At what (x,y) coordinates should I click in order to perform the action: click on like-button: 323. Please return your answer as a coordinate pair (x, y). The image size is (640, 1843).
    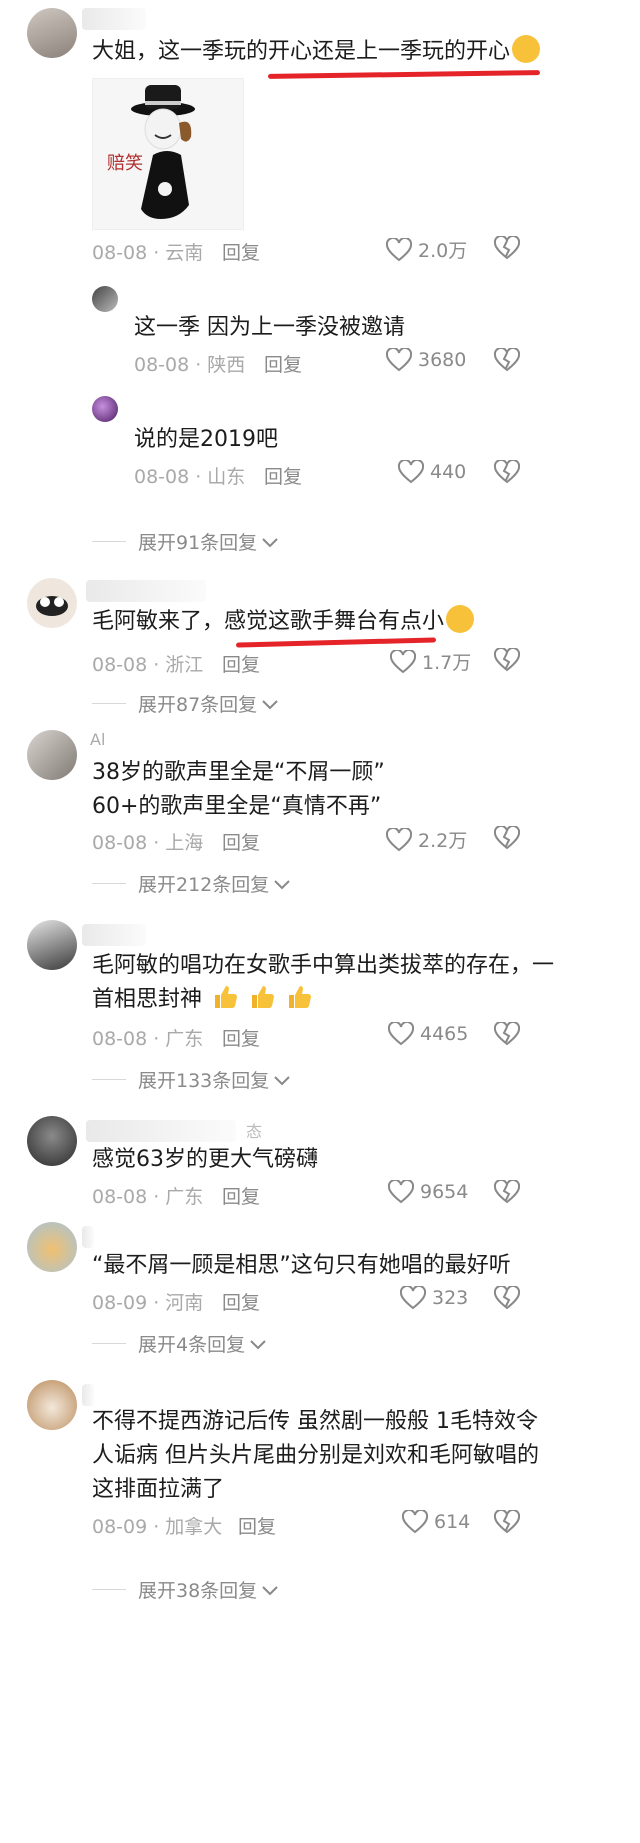
    Looking at the image, I should click on (434, 1298).